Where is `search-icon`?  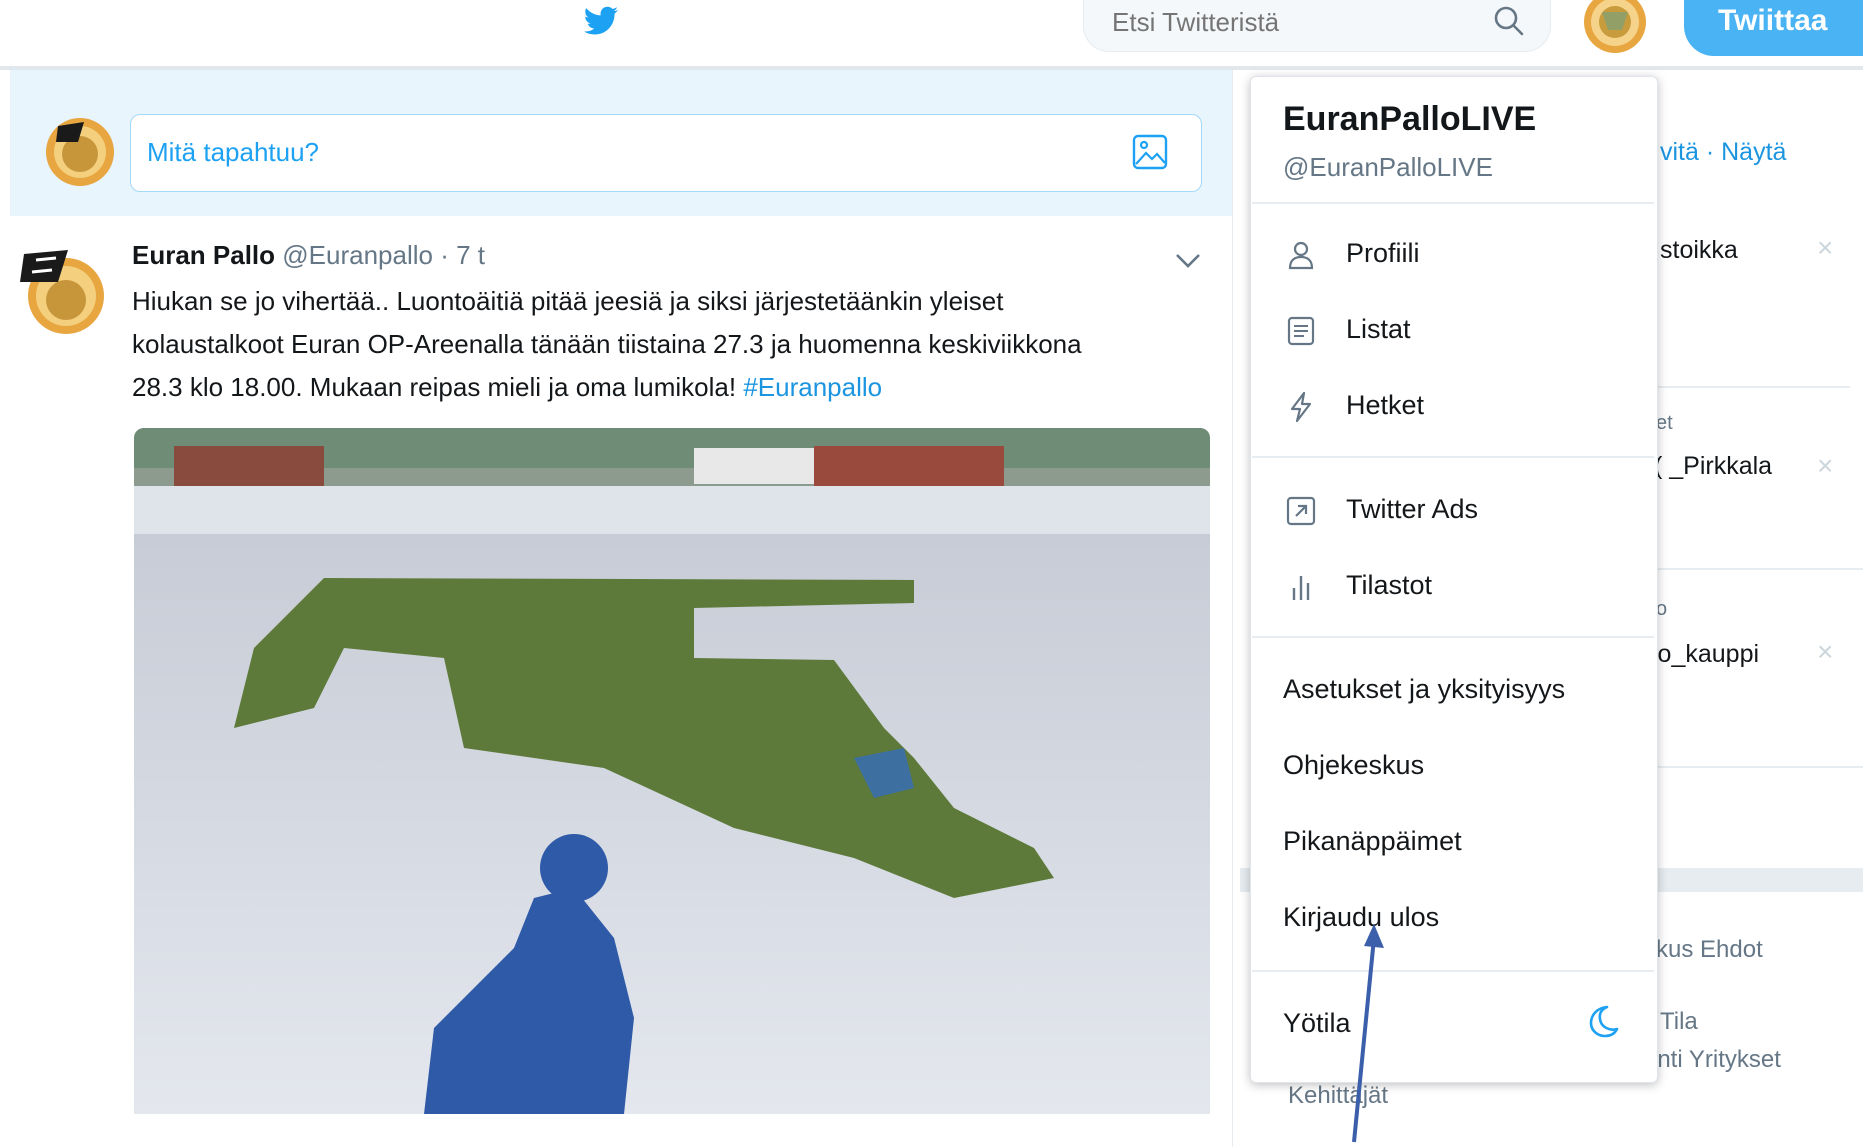 search-icon is located at coordinates (1509, 21).